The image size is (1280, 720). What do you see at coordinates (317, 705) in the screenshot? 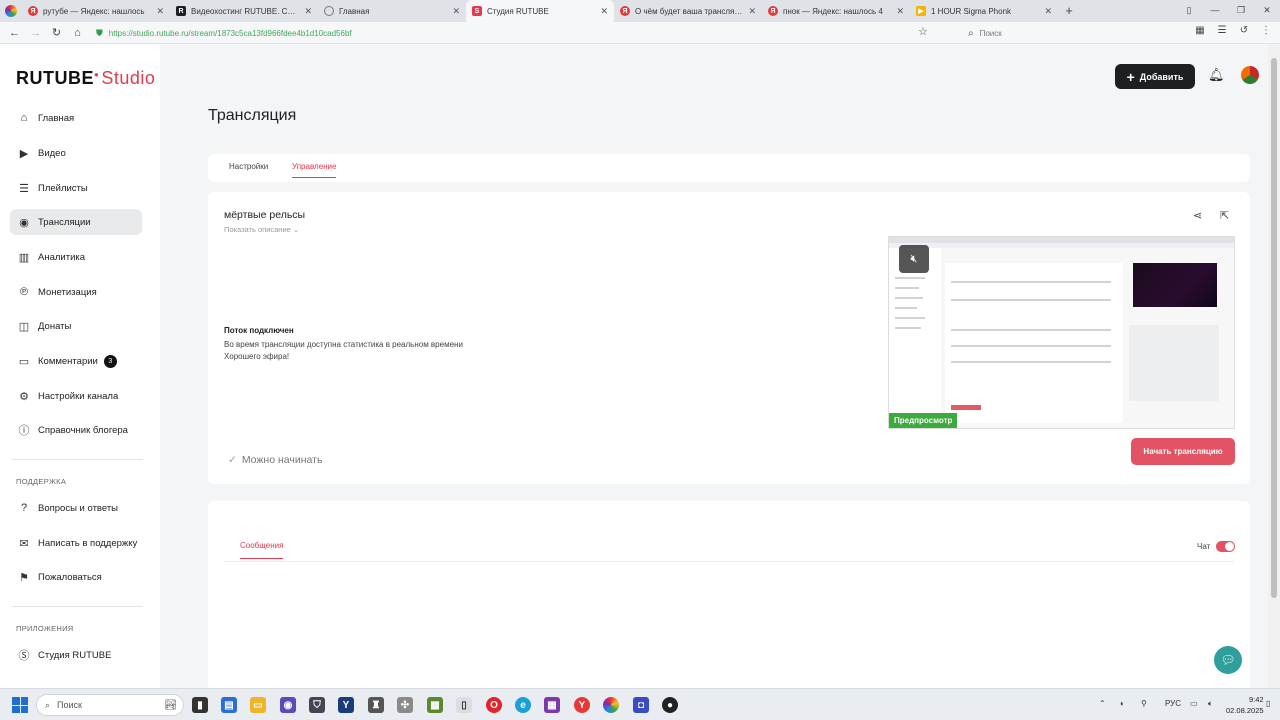
I see `app-shield-icon: ⛉` at bounding box center [317, 705].